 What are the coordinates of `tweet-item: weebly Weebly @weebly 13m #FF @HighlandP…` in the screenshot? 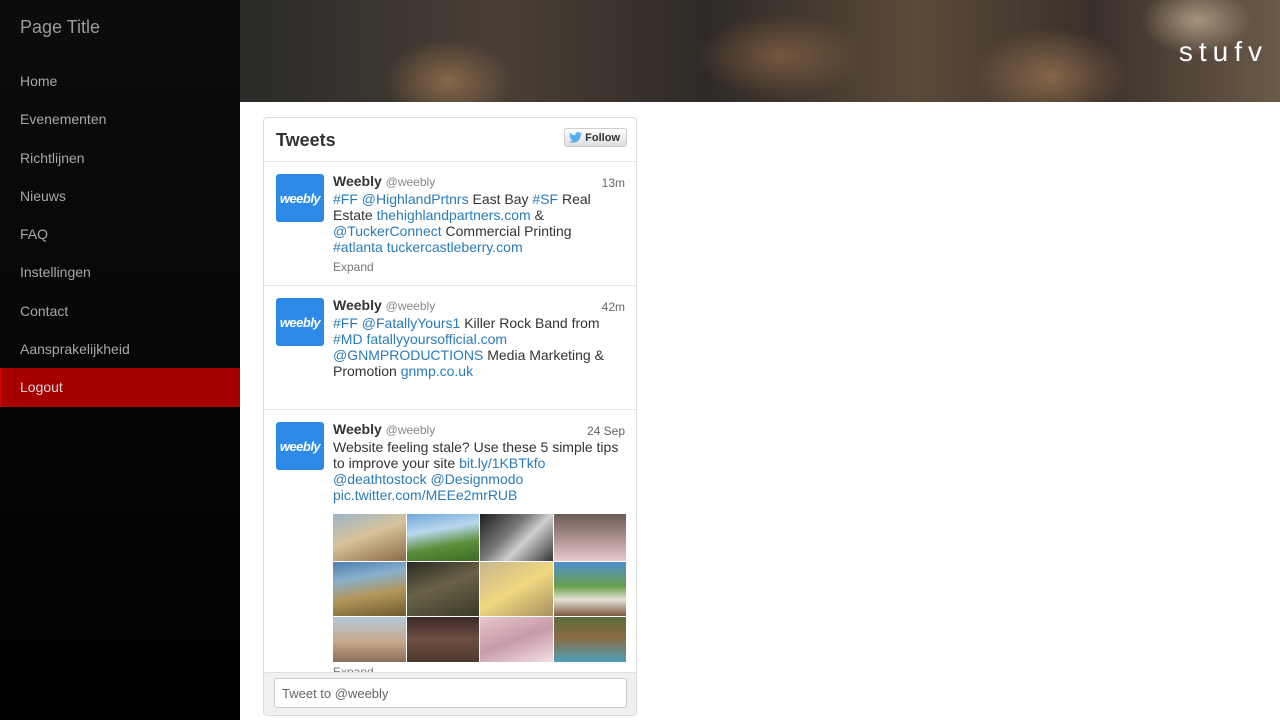 It's located at (450, 224).